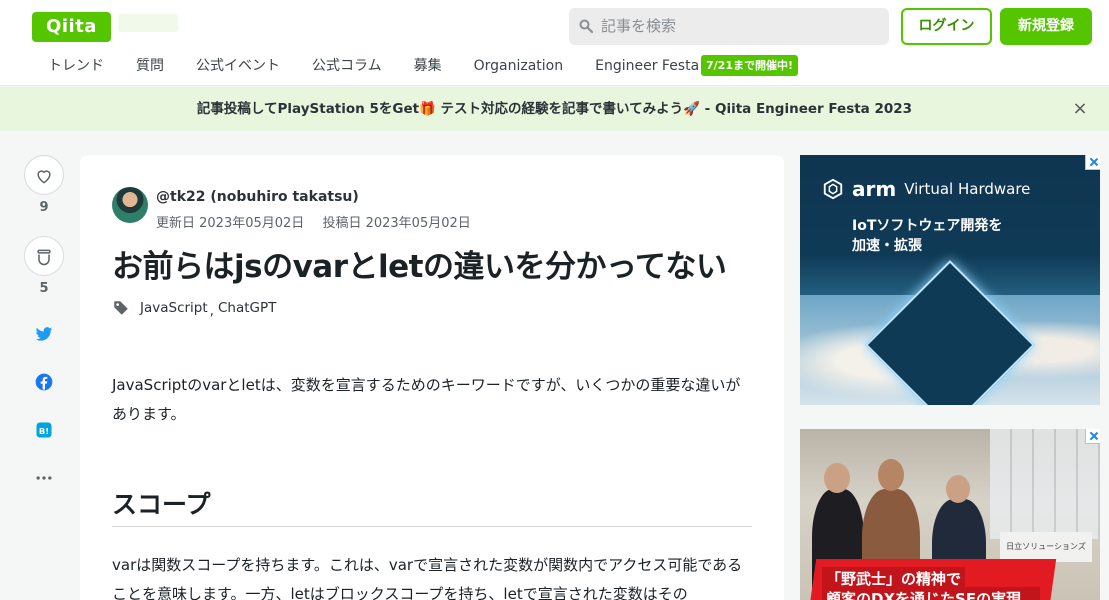 Image resolution: width=1109 pixels, height=600 pixels. I want to click on like-button, so click(44, 175).